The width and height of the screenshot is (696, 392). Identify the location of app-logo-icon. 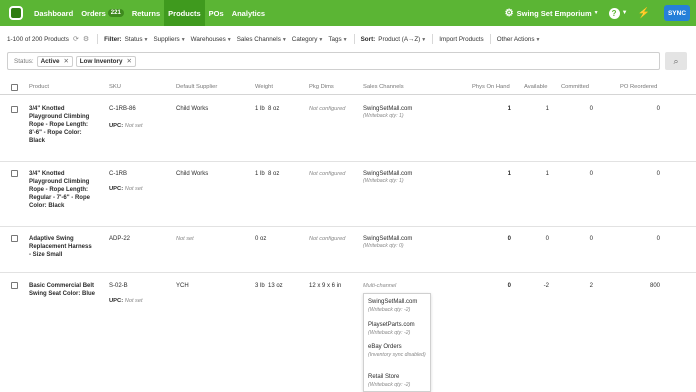
(16, 13).